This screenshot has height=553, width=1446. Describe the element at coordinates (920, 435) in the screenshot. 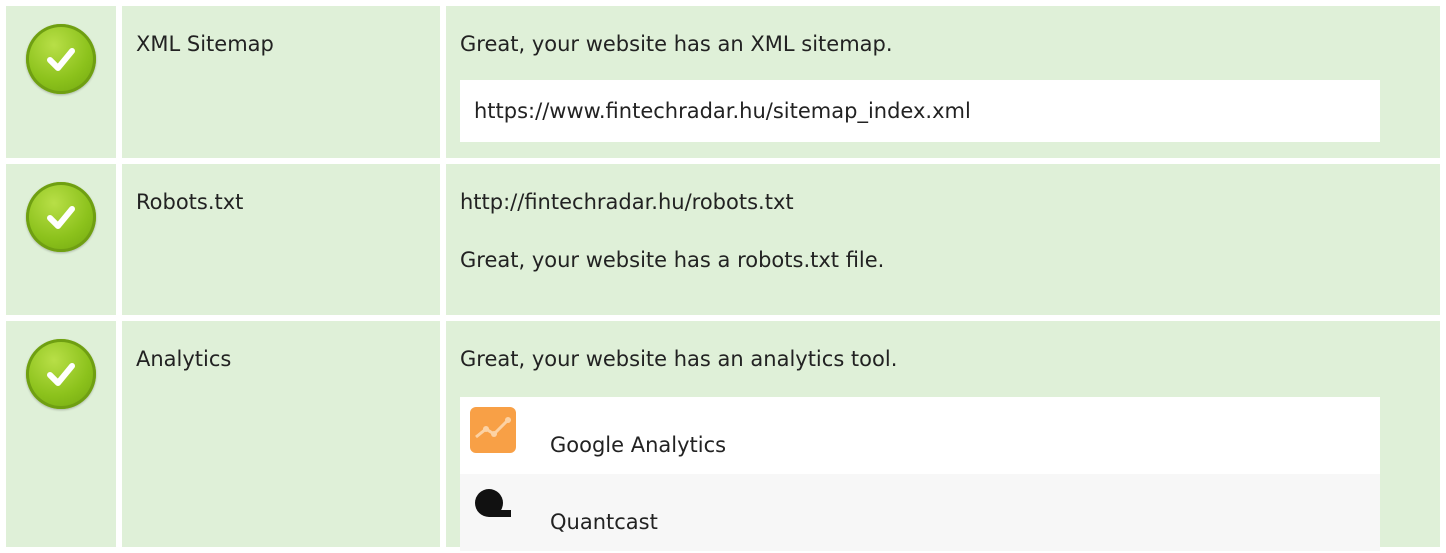

I see `list-item: Google Analytics` at that location.